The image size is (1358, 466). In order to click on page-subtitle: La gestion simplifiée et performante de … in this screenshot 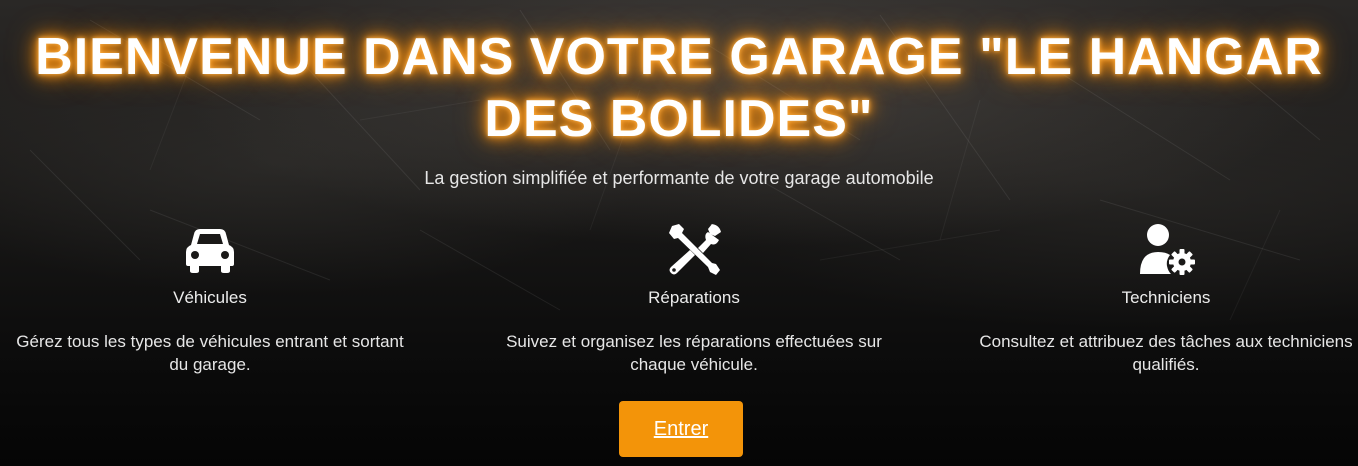, I will do `click(679, 178)`.